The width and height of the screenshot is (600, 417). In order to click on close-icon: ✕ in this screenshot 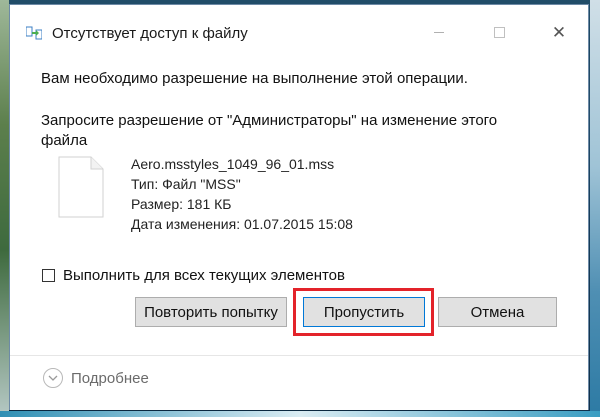, I will do `click(559, 32)`.